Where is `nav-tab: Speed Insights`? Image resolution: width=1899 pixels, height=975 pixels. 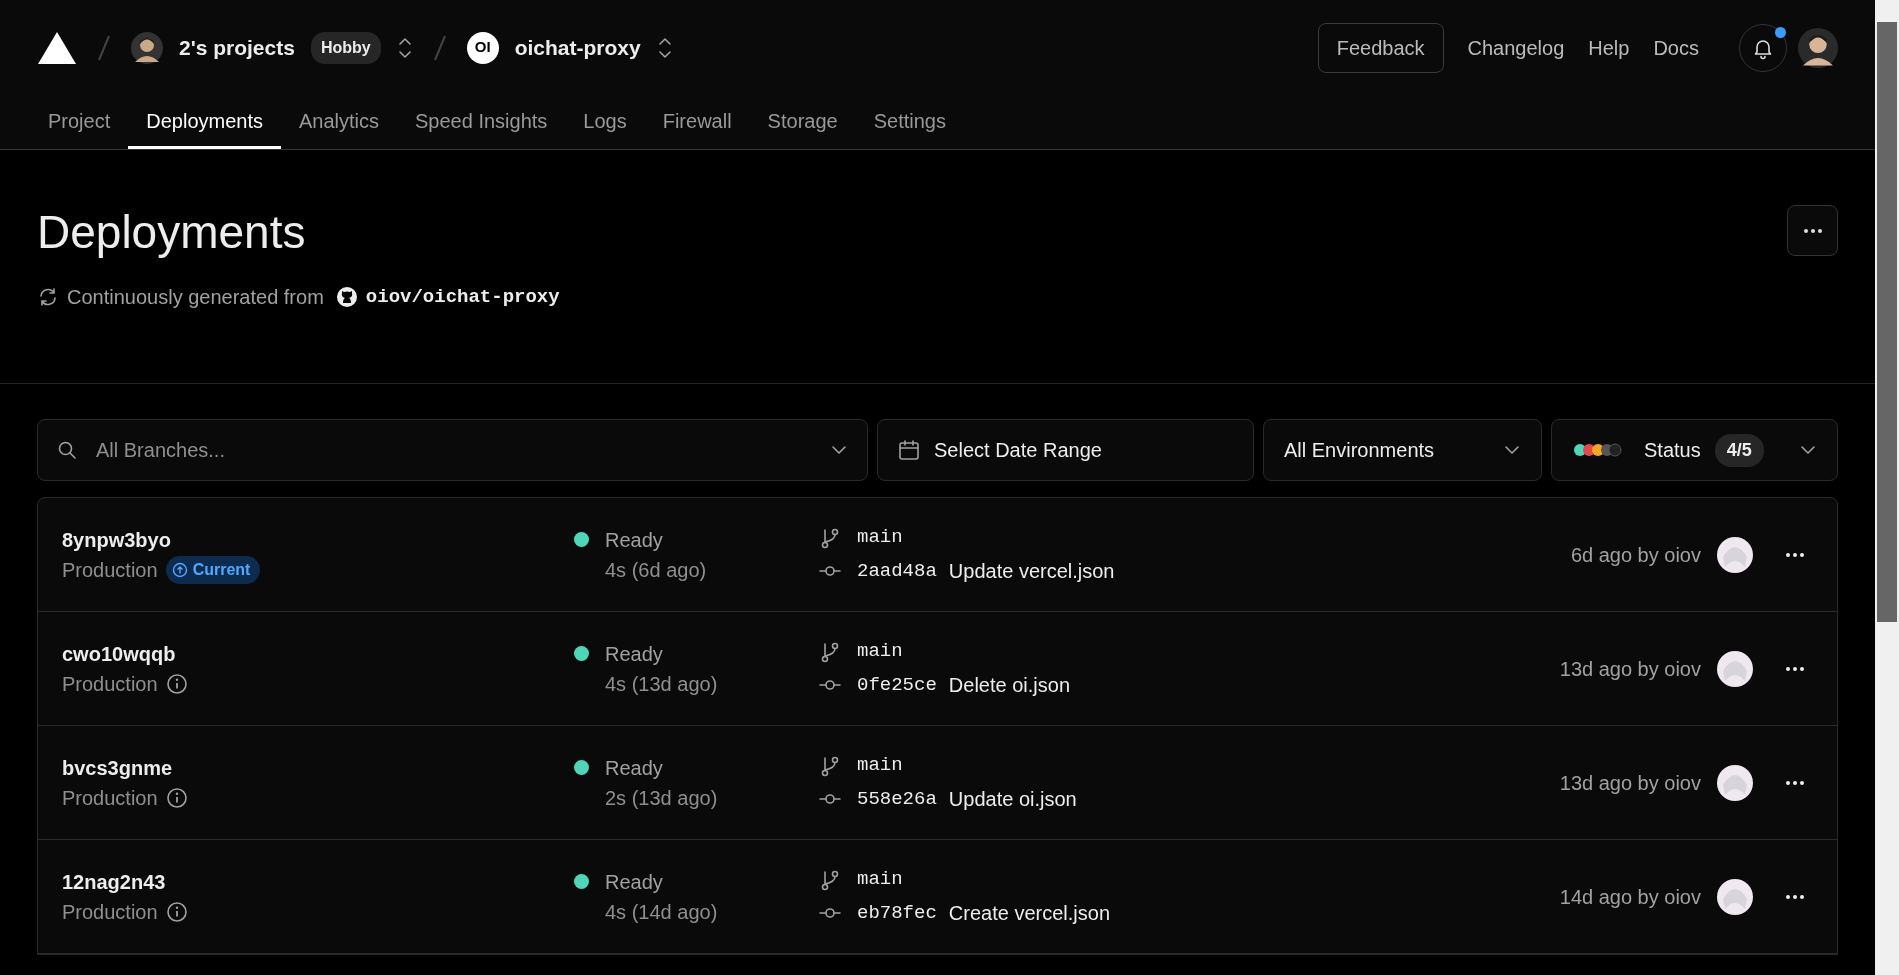
nav-tab: Speed Insights is located at coordinates (481, 122).